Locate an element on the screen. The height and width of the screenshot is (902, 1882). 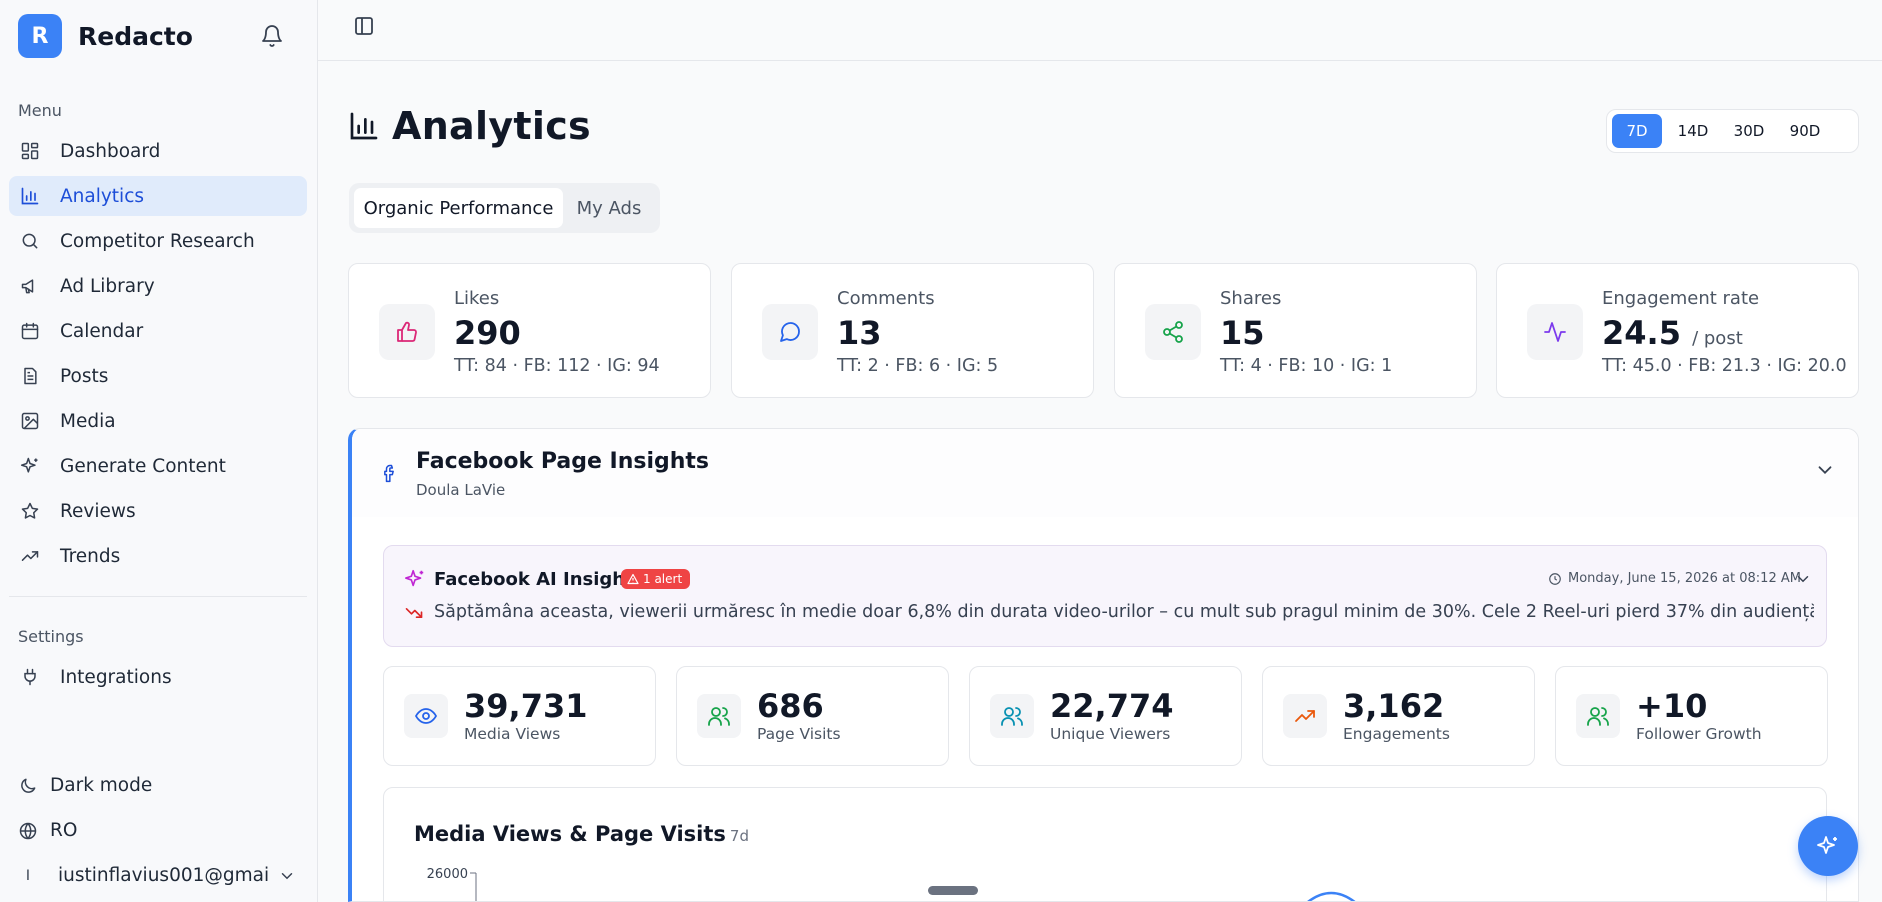
megaphone-icon is located at coordinates (30, 286).